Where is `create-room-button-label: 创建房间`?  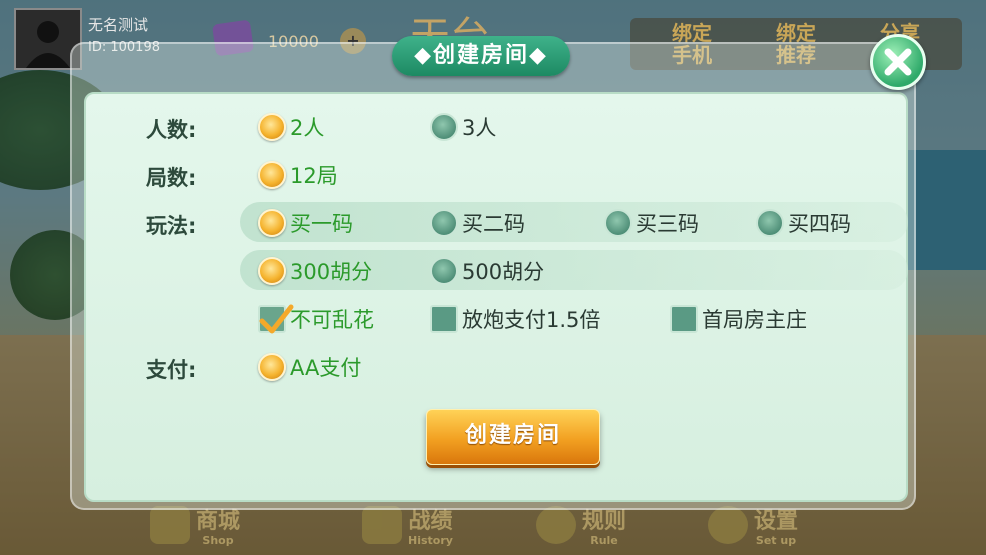
create-room-button-label: 创建房间 is located at coordinates (512, 435).